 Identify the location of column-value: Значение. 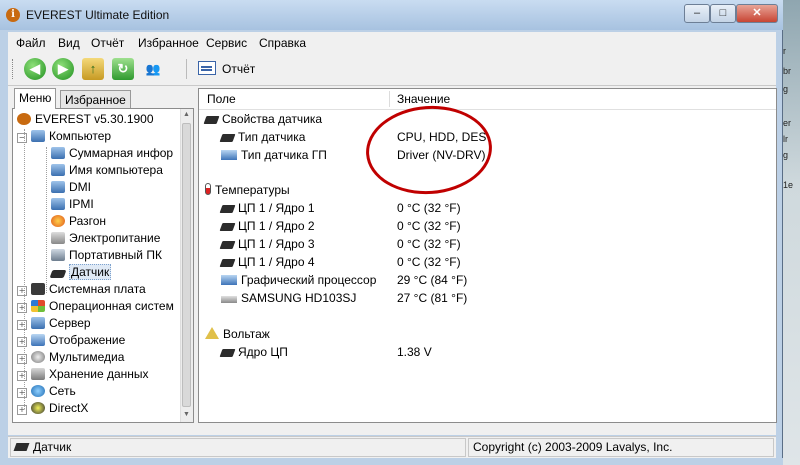
(423, 99).